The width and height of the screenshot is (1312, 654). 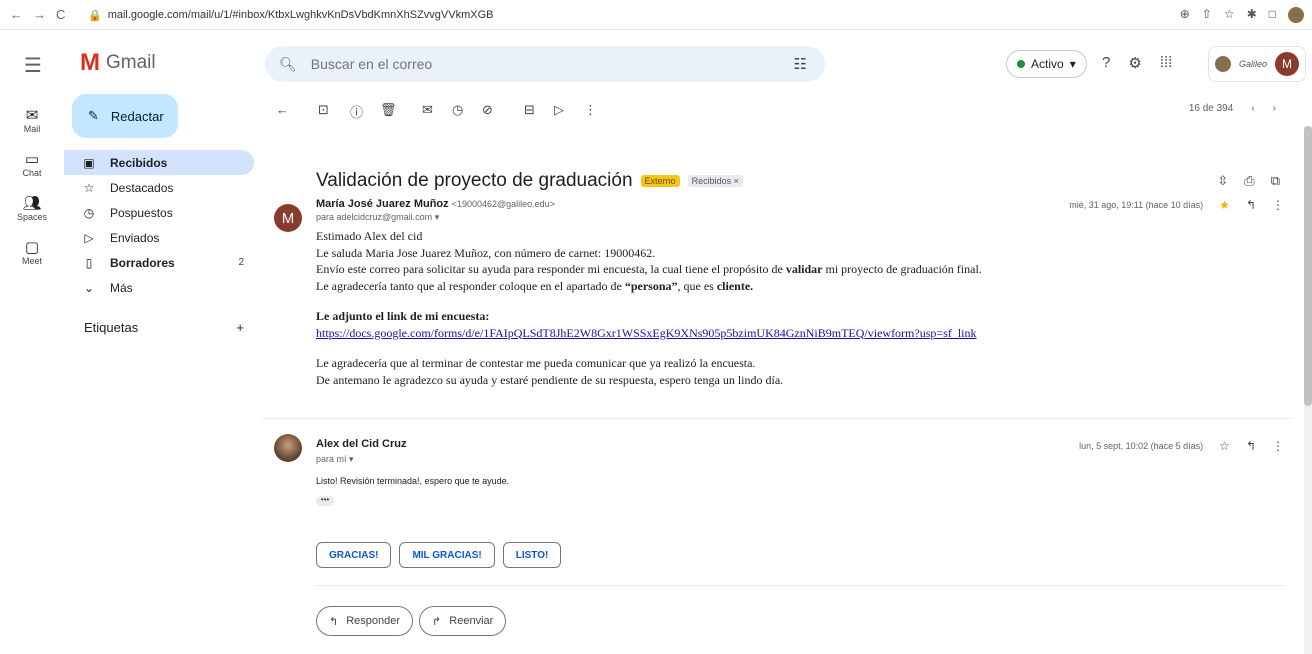 I want to click on older-chevron-right-icon: ›, so click(x=1274, y=108).